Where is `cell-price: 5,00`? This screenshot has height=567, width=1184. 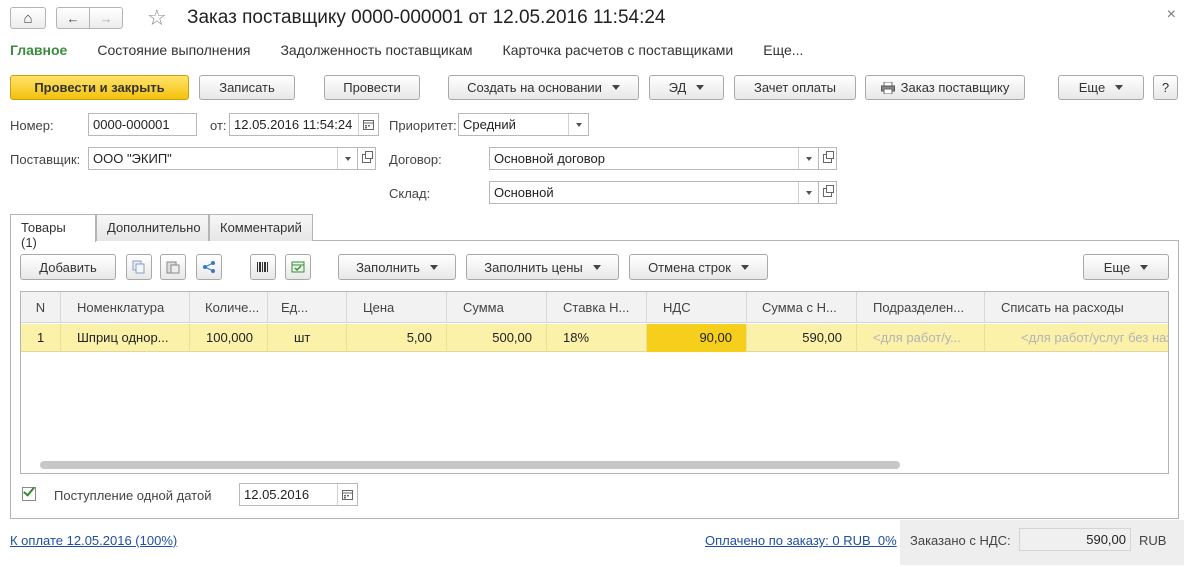 cell-price: 5,00 is located at coordinates (397, 338).